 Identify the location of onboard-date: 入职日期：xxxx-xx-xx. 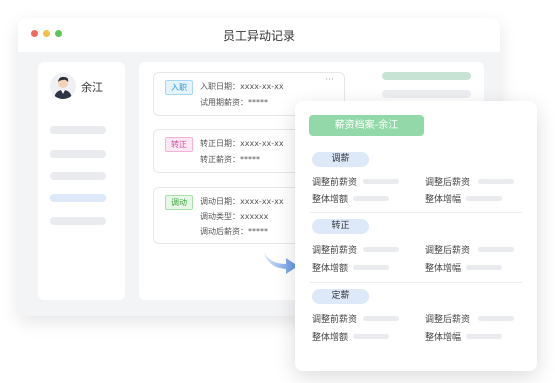
(242, 86).